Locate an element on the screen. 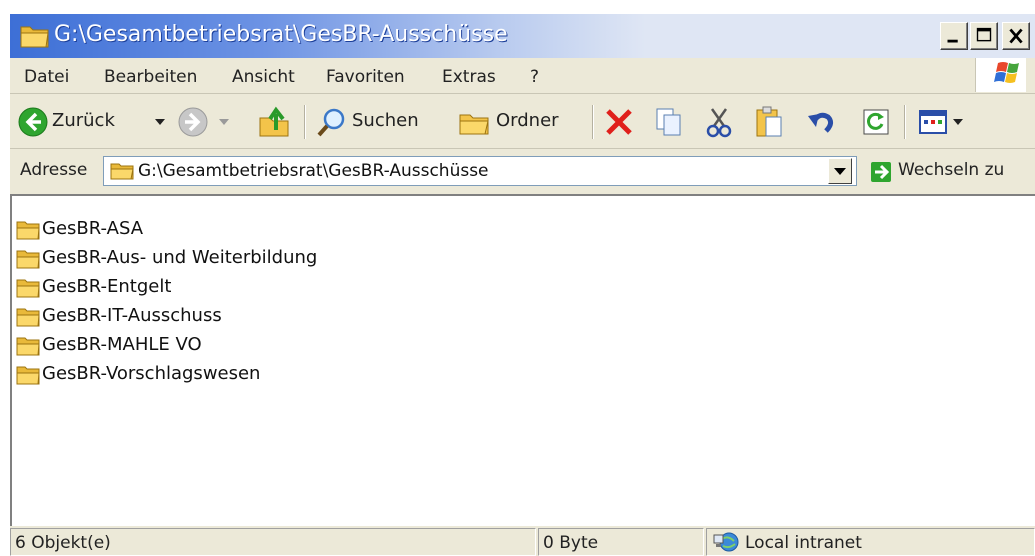  go-label: Wechseln zu is located at coordinates (951, 170).